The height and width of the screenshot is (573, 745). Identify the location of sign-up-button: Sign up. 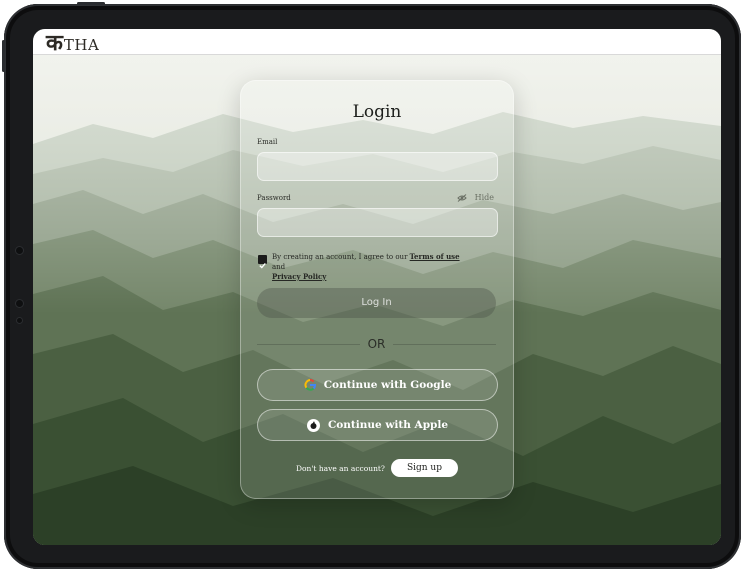
(424, 468).